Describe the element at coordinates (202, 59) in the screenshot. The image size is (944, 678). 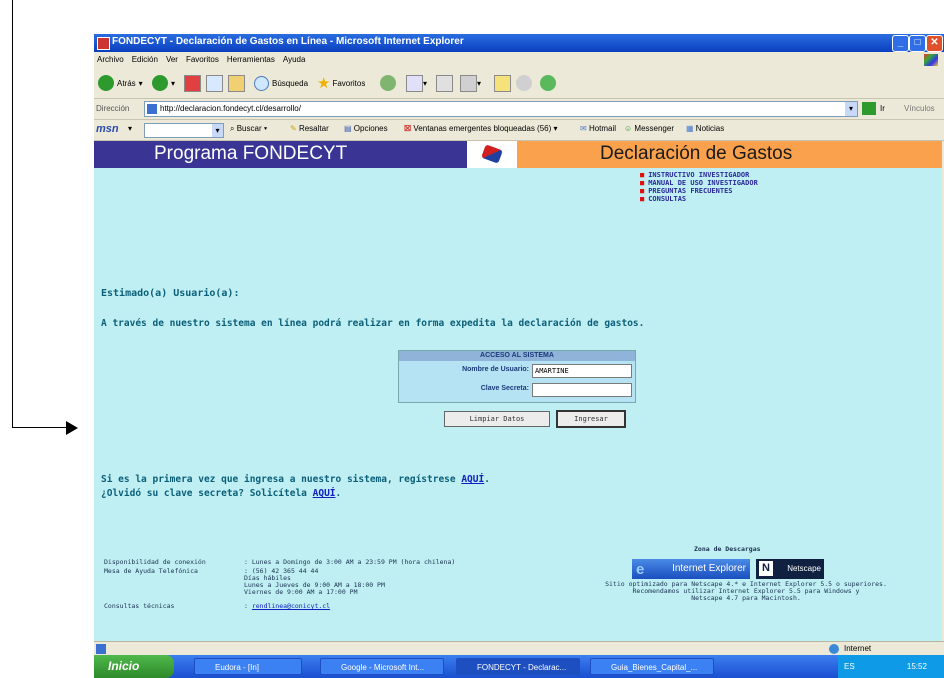
I see `menu-favoritos: Favoritos` at that location.